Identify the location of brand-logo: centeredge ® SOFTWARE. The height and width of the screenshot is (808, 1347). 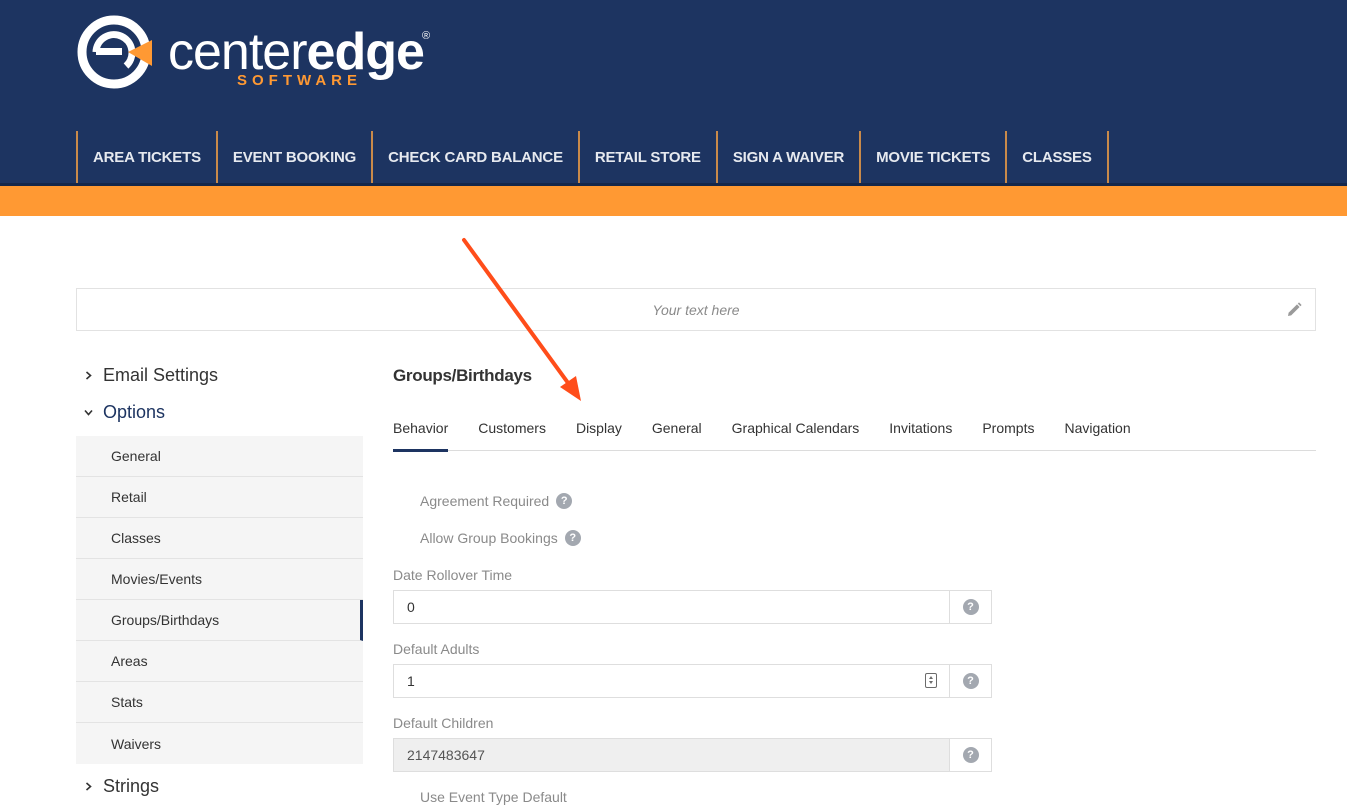
(261, 52).